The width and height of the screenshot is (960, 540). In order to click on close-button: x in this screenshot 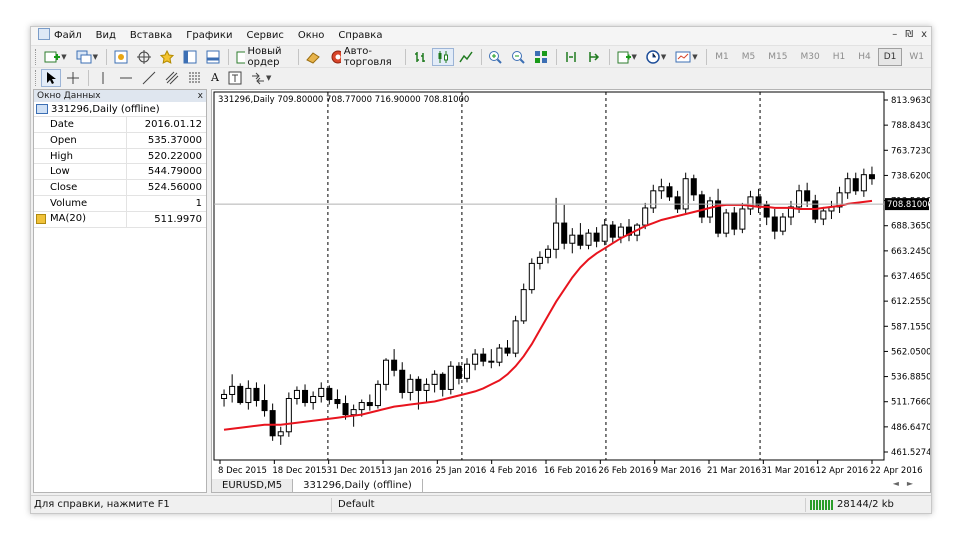, I will do `click(924, 34)`.